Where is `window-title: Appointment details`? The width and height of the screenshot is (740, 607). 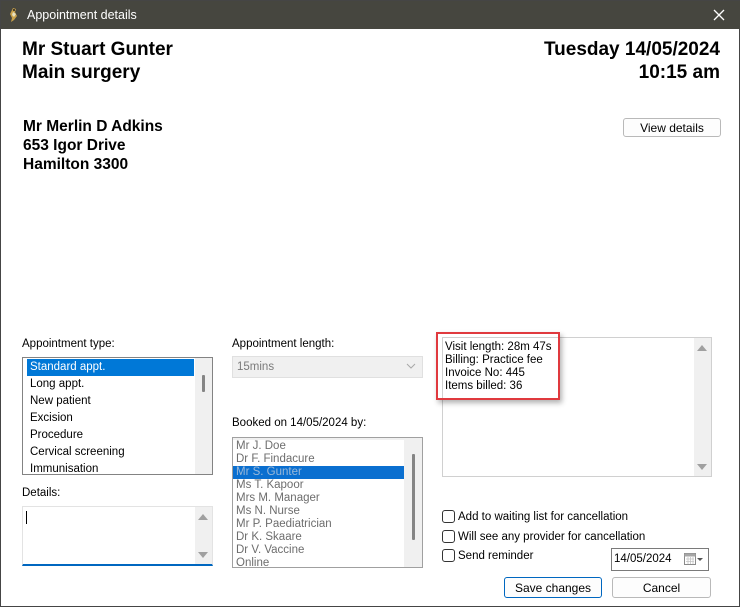 window-title: Appointment details is located at coordinates (82, 15).